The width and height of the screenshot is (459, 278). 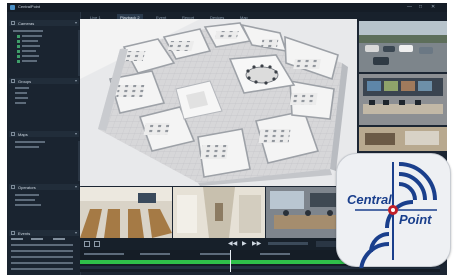 What do you see at coordinates (25, 81) in the screenshot?
I see `panel-groups-title: Groups` at bounding box center [25, 81].